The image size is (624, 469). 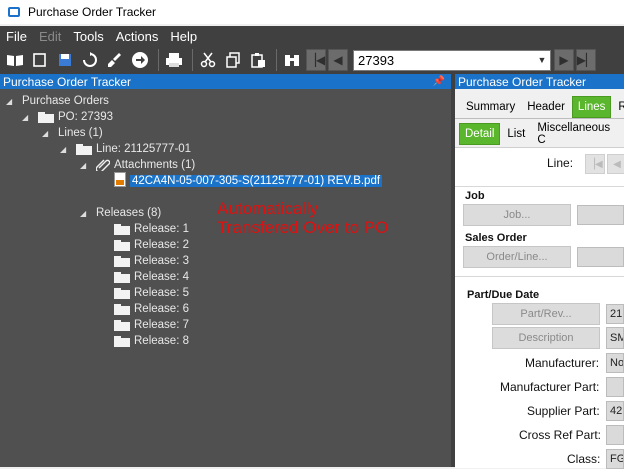 I want to click on save-icon, so click(x=65, y=60).